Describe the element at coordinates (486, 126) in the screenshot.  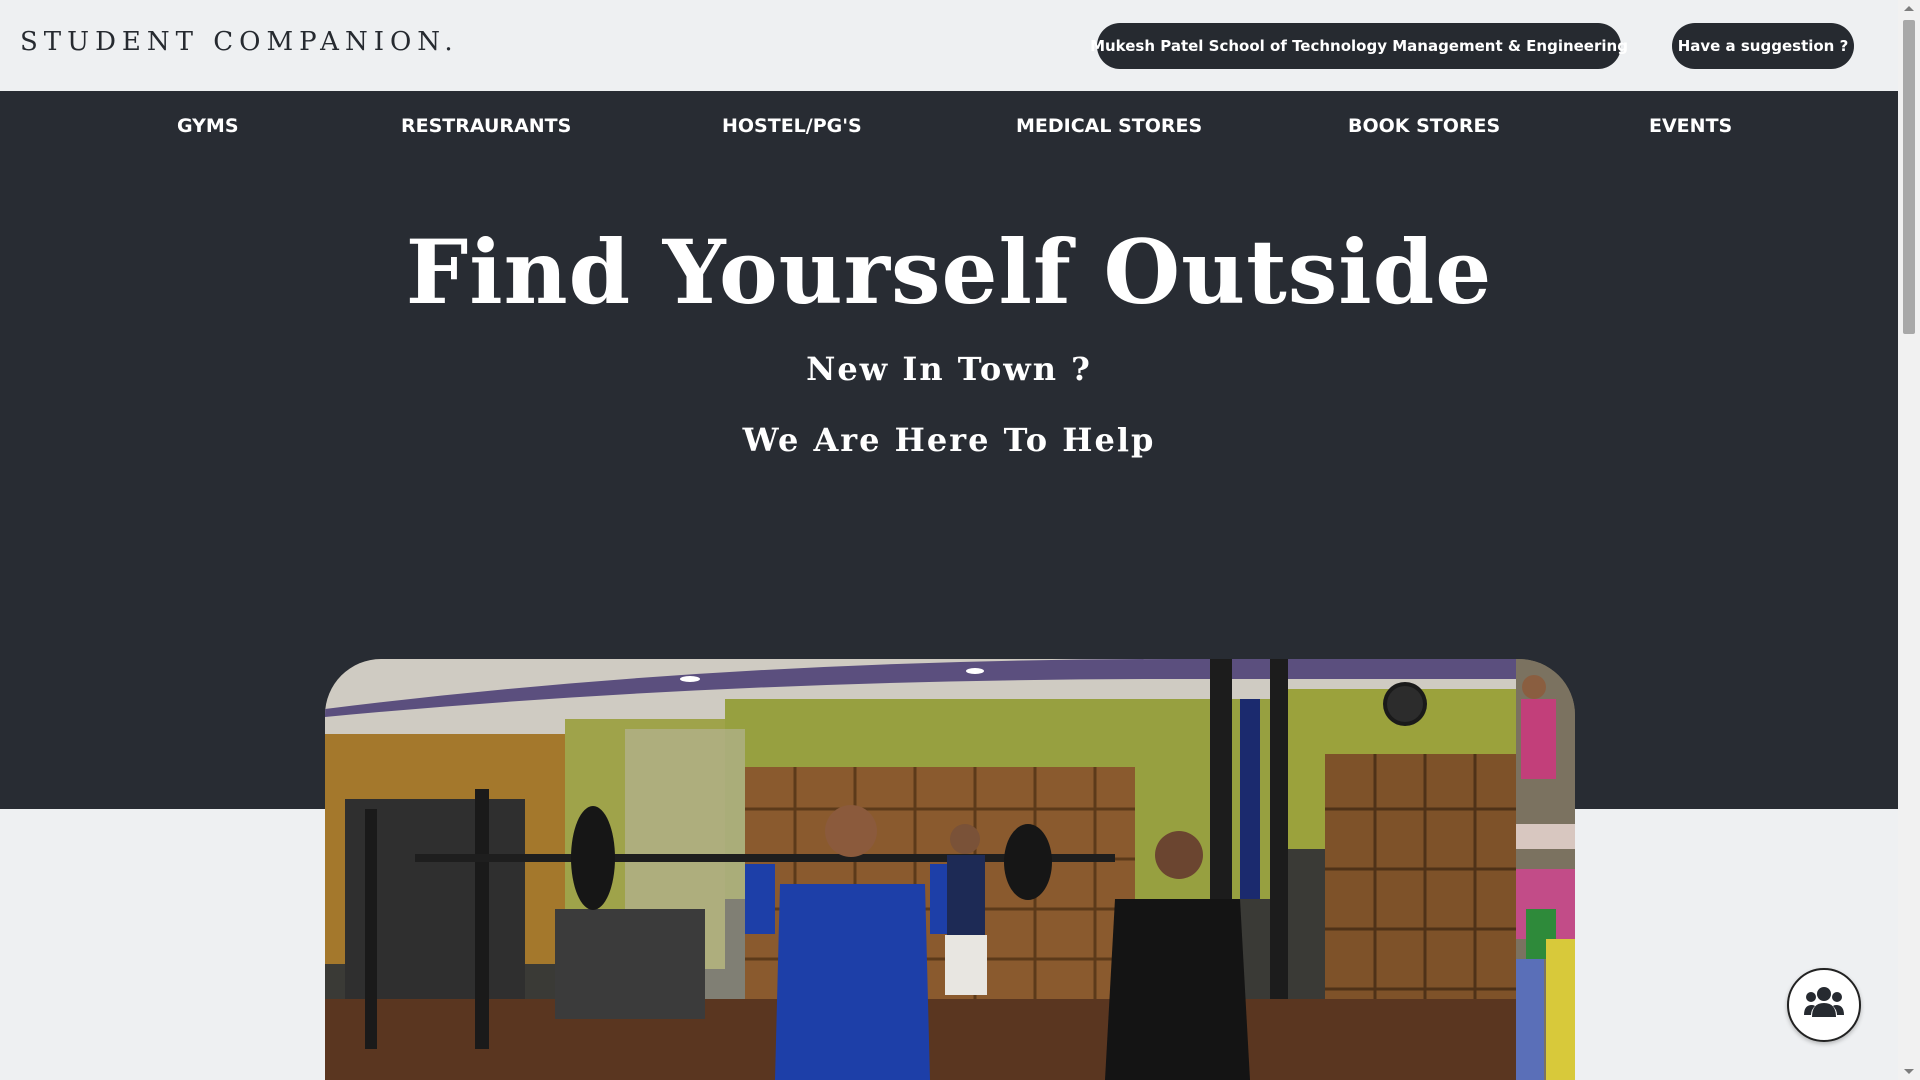
I see `nav-item-restaurants: RESTRAURANTS` at that location.